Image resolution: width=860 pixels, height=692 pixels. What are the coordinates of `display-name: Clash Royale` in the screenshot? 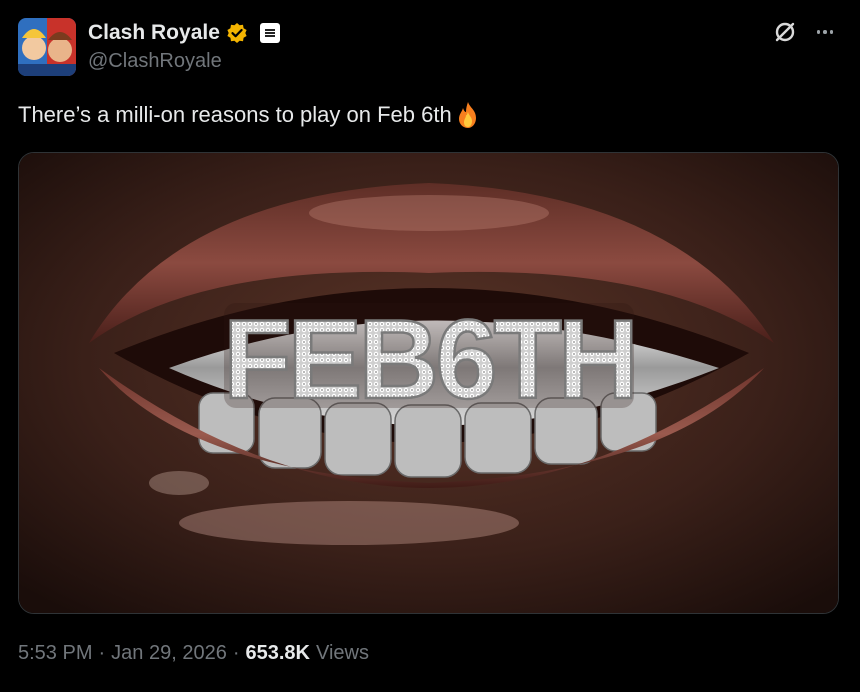 It's located at (154, 33).